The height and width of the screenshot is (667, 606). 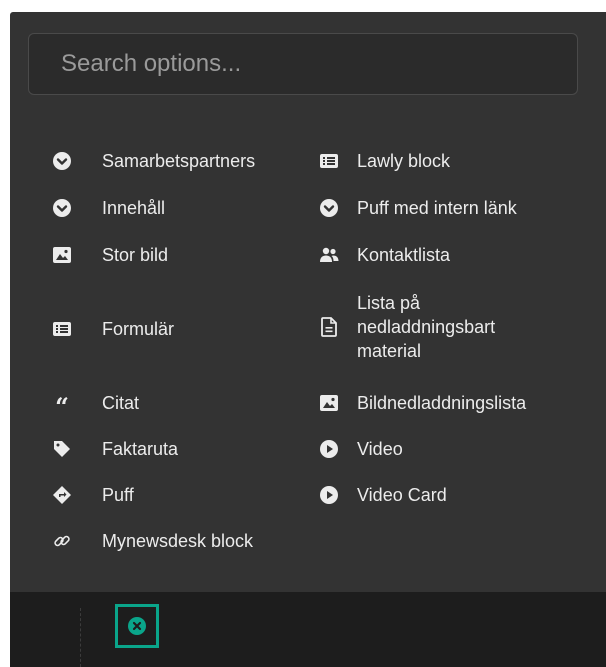 I want to click on option-label: Faktaruta, so click(x=140, y=449).